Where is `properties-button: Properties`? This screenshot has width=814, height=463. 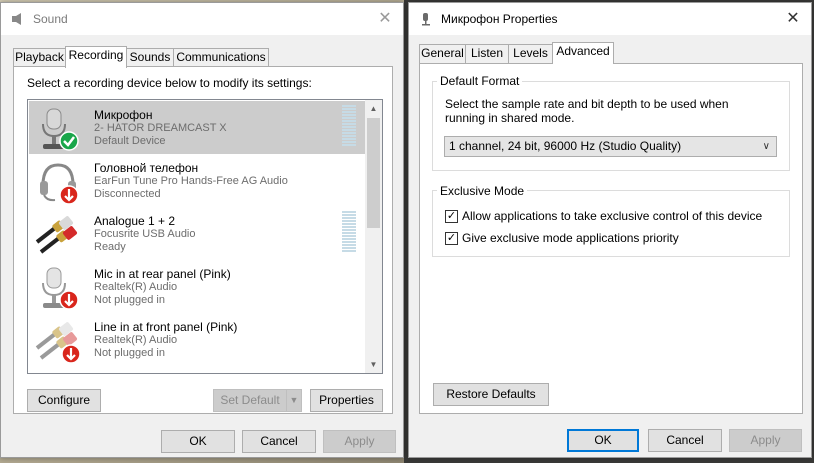 properties-button: Properties is located at coordinates (346, 400).